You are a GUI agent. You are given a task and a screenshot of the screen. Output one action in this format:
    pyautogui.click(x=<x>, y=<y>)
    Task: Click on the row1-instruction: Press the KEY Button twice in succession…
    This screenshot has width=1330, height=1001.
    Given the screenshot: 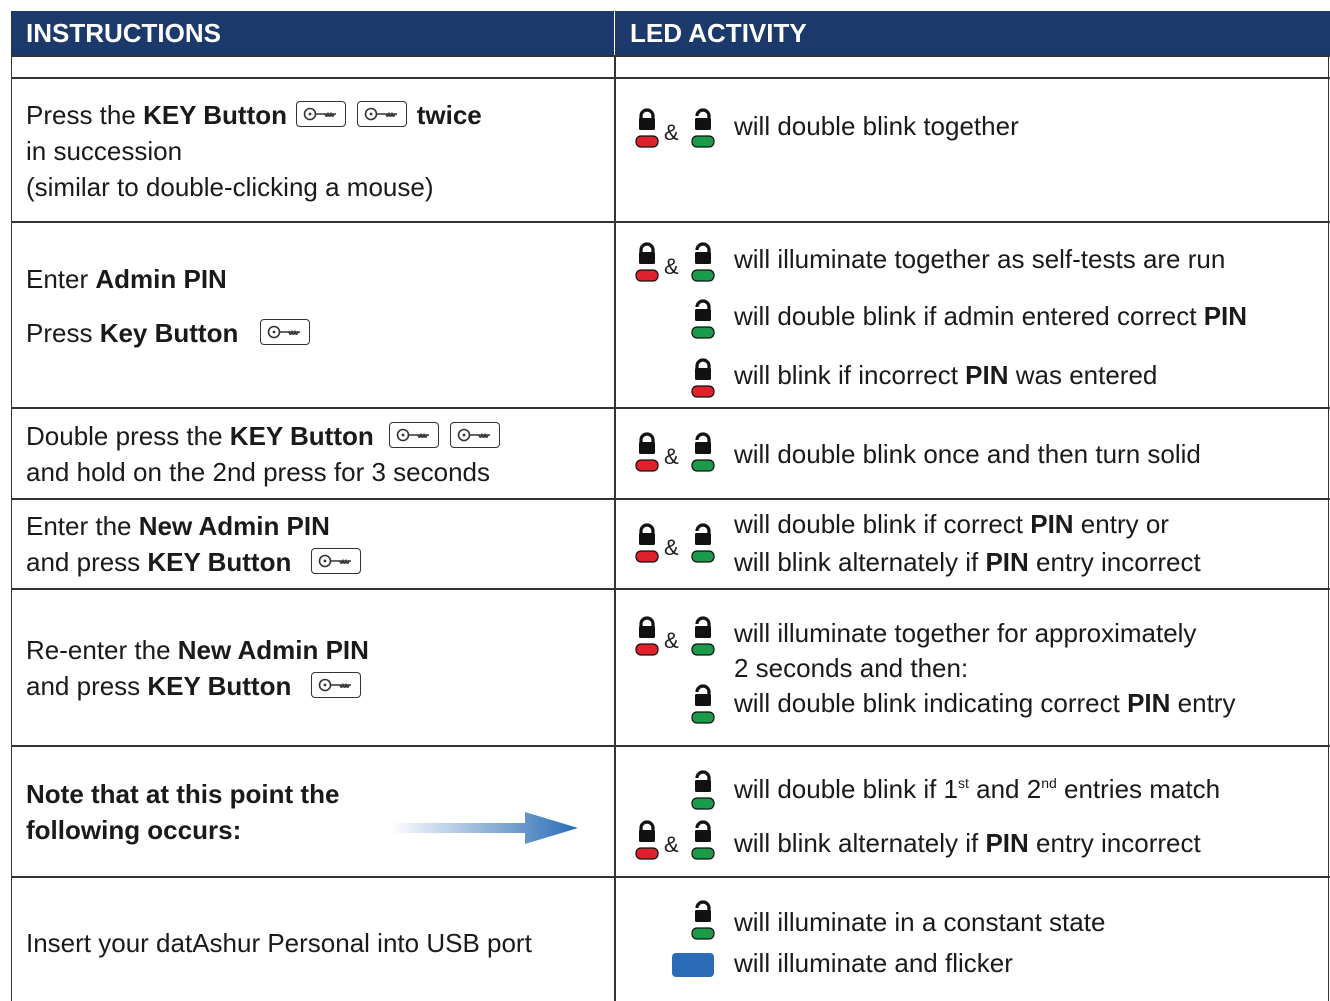 What is the action you would take?
    pyautogui.click(x=254, y=151)
    